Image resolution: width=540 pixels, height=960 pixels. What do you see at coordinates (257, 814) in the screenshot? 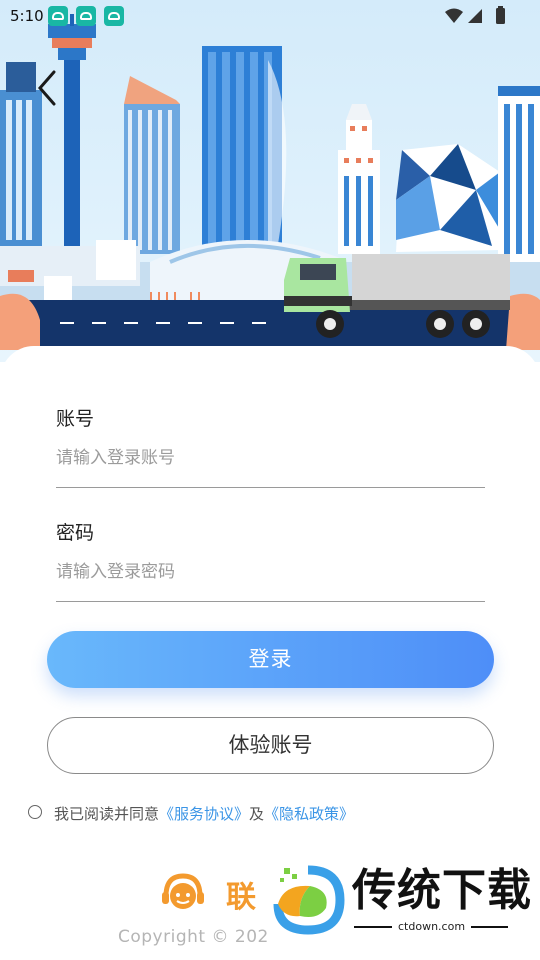
I see `agreement-conjunction: 及` at bounding box center [257, 814].